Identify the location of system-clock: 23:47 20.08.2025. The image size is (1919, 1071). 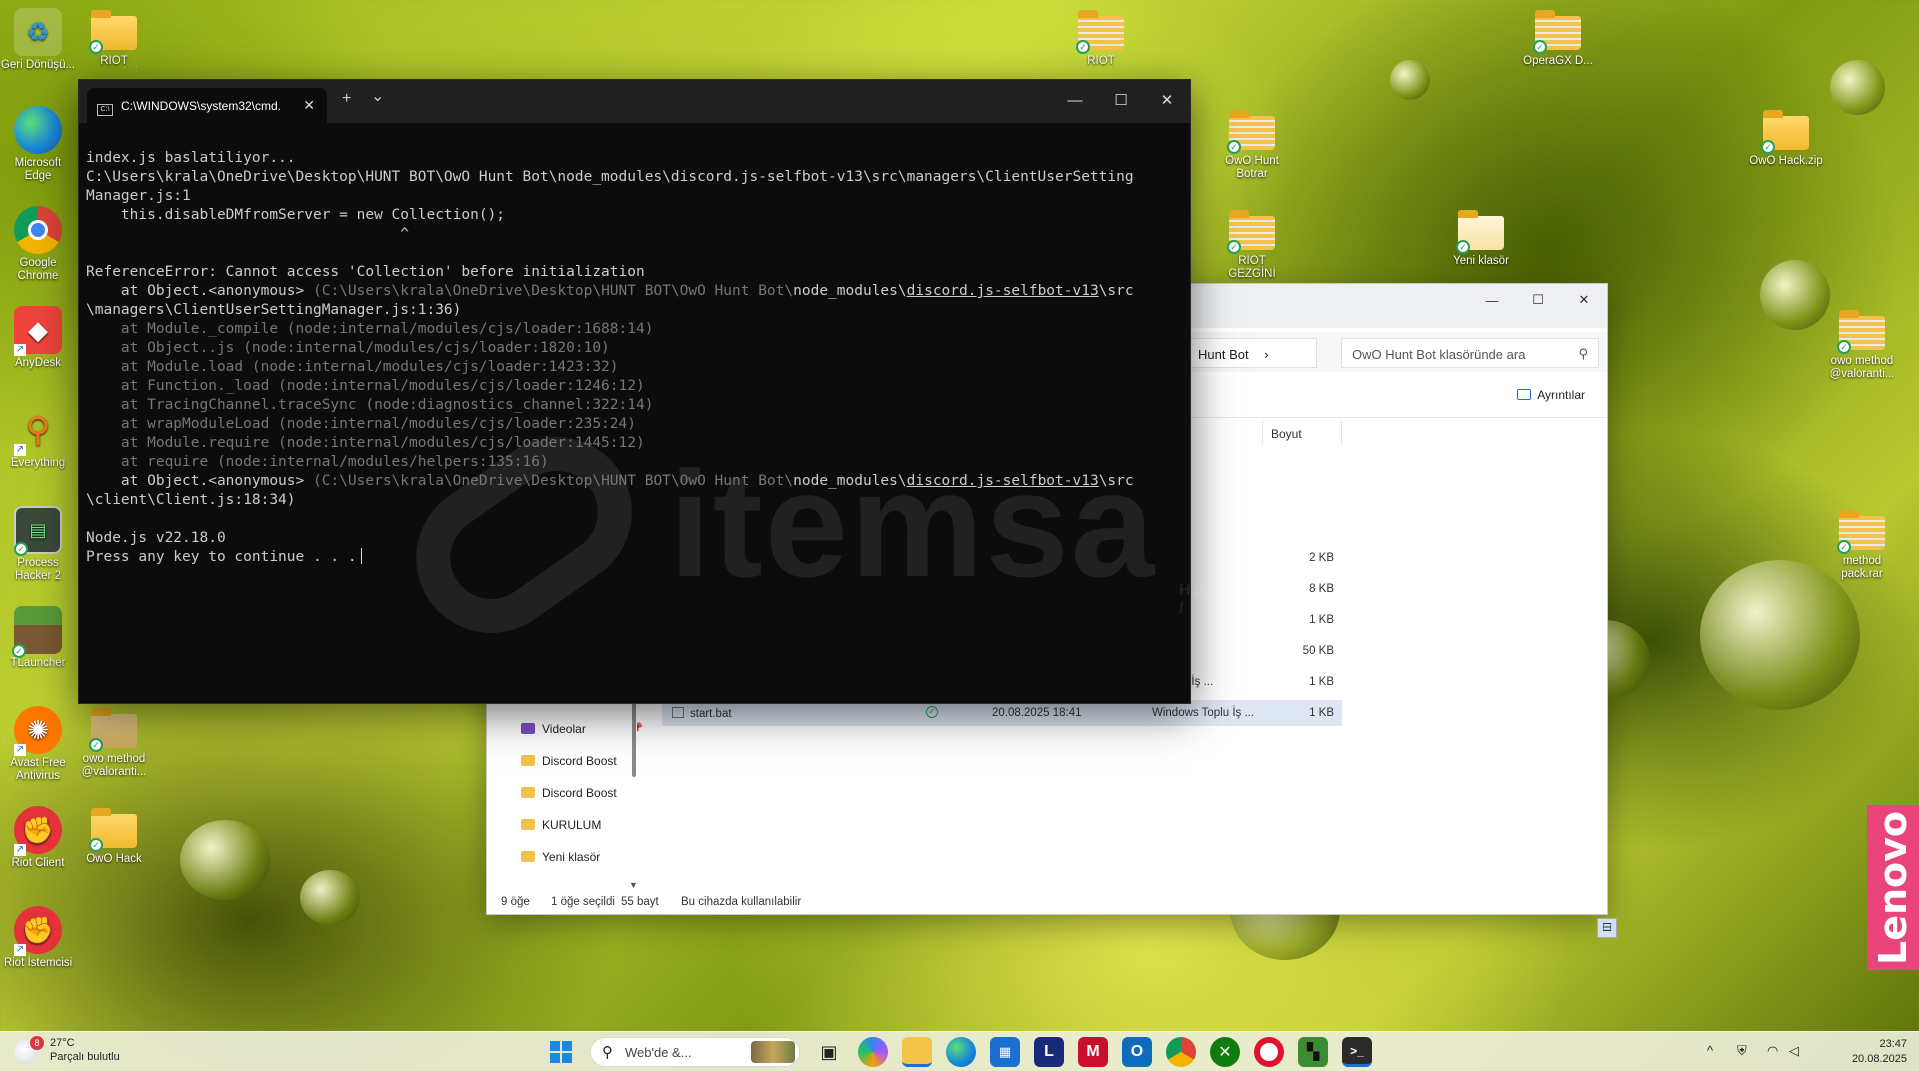
(1877, 1052).